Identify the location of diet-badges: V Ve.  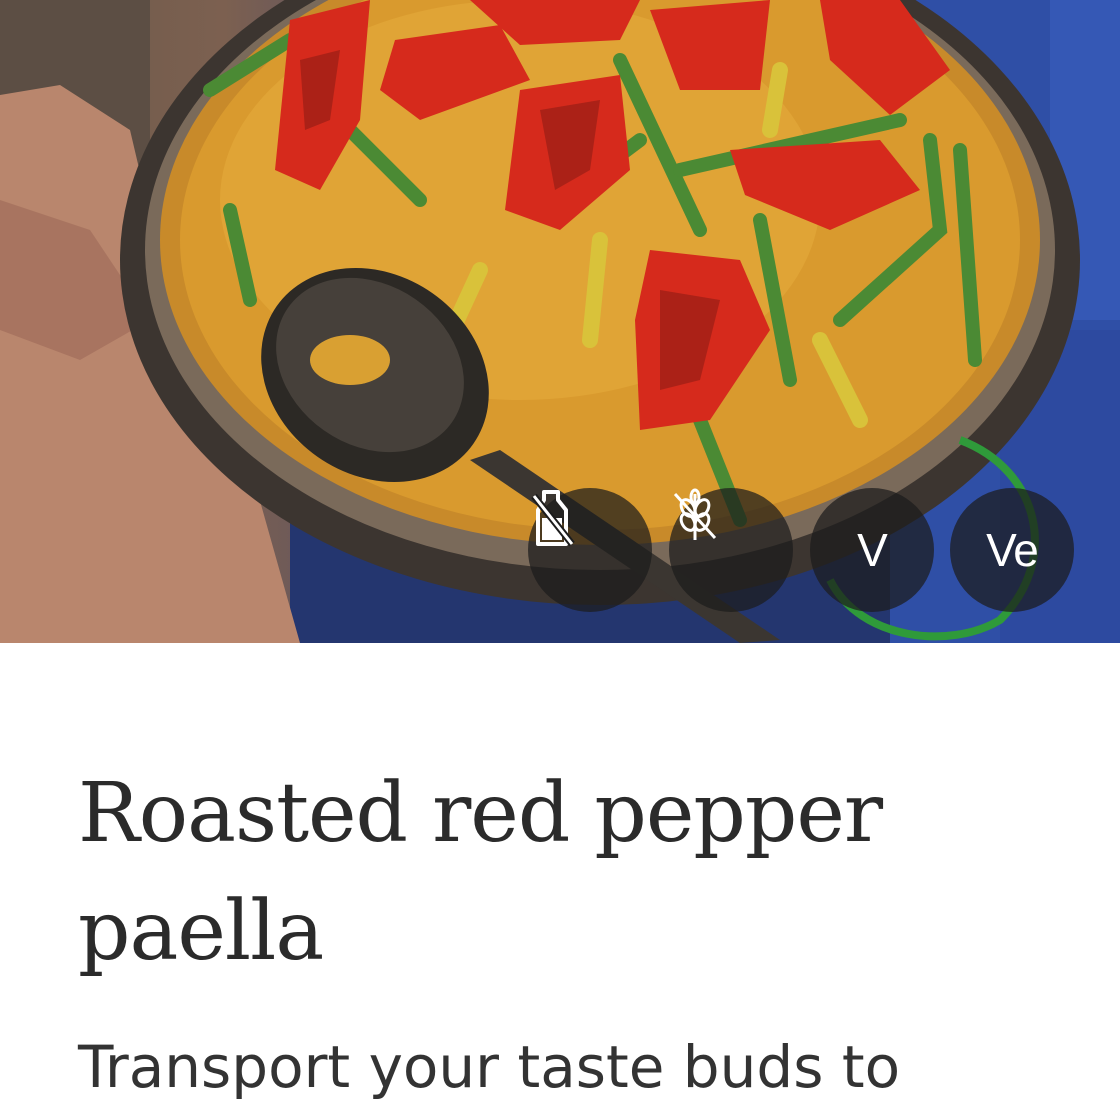
(802, 550).